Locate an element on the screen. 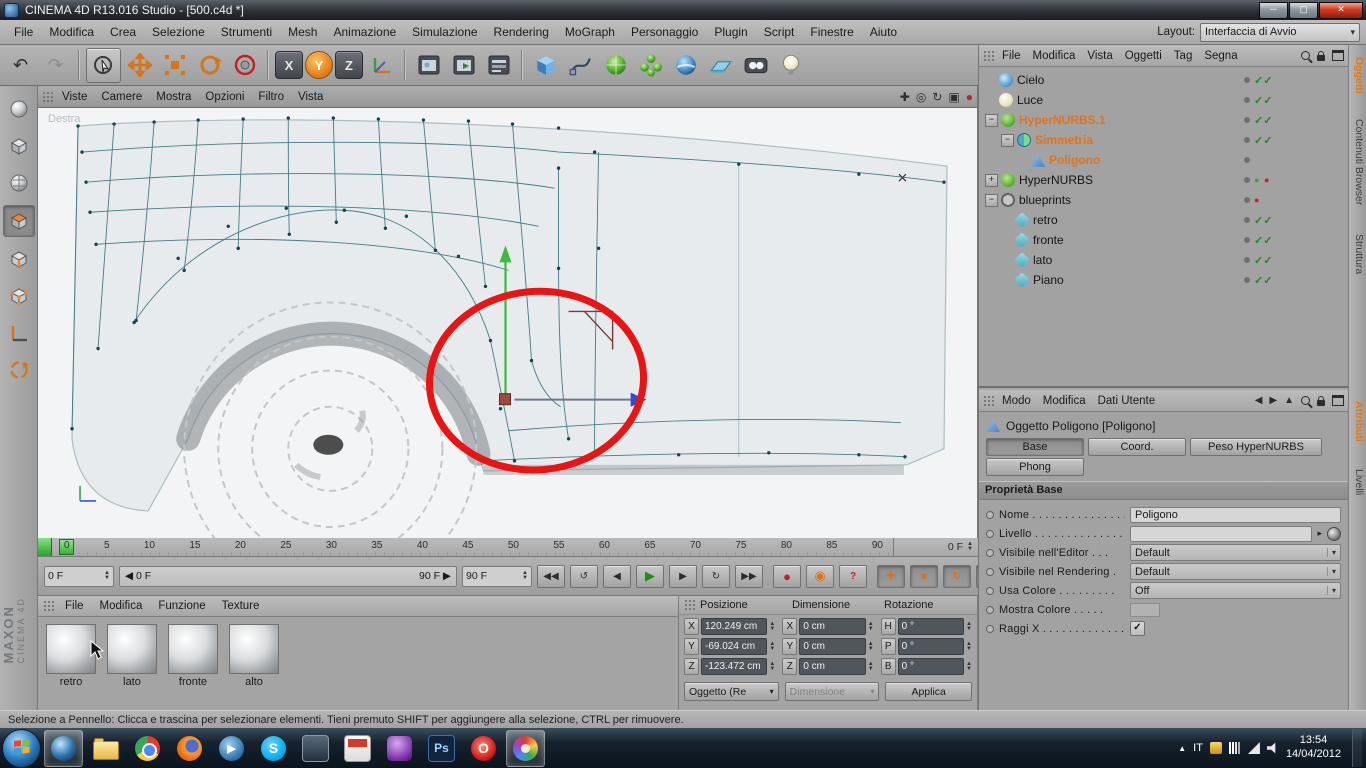  menu-item: Script is located at coordinates (779, 32).